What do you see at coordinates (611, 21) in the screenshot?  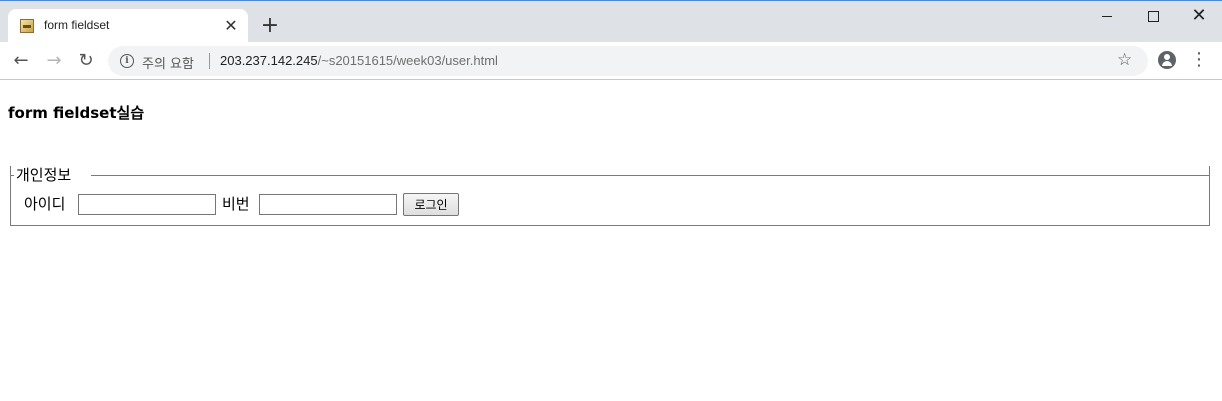 I see `title-bar: form fieldset ✕ + ✕` at bounding box center [611, 21].